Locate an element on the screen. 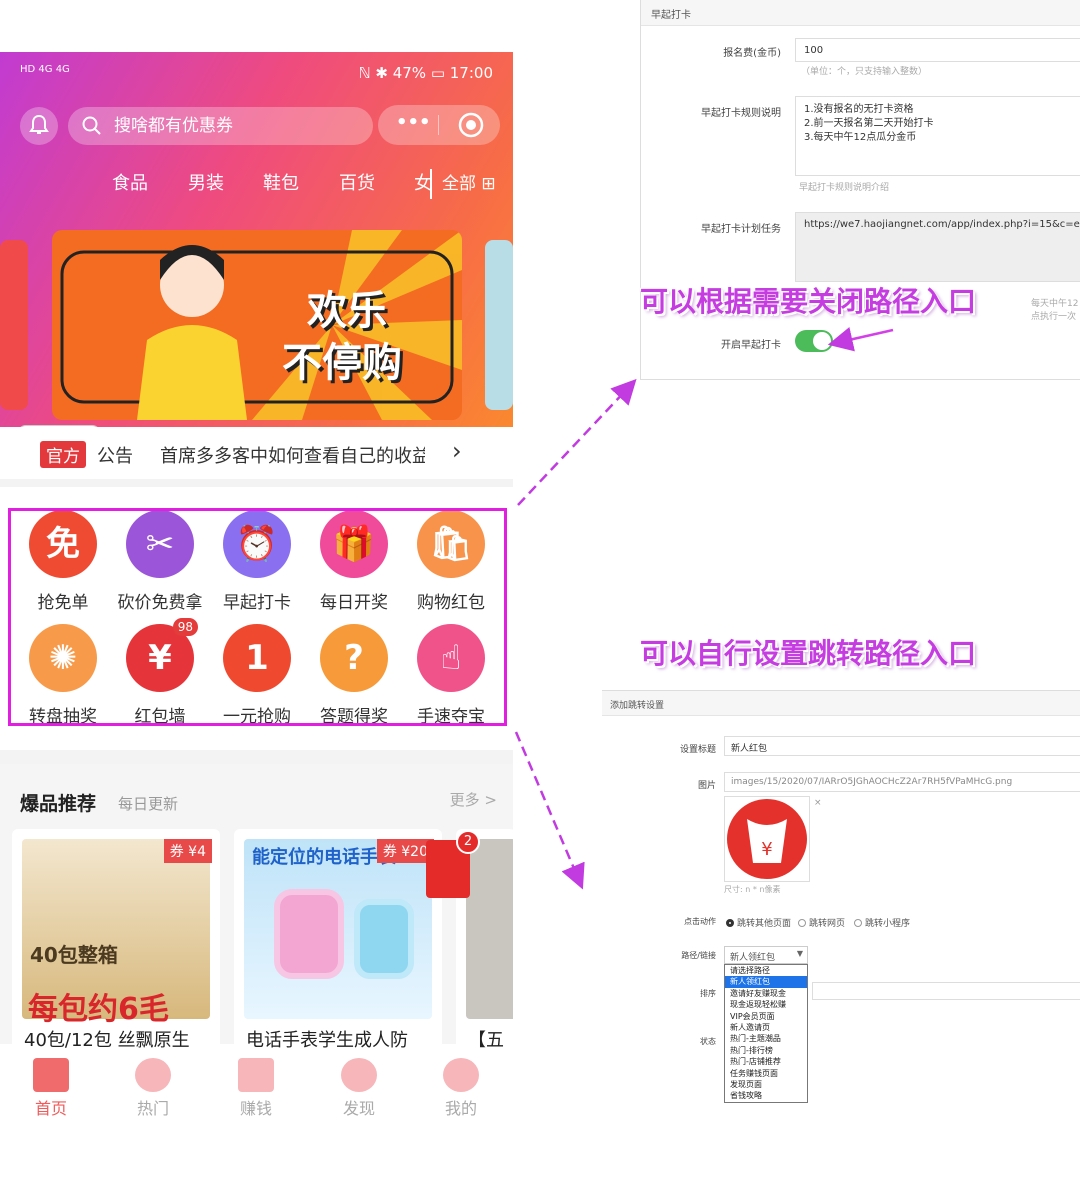 The width and height of the screenshot is (1080, 1198). search-icon is located at coordinates (91, 125).